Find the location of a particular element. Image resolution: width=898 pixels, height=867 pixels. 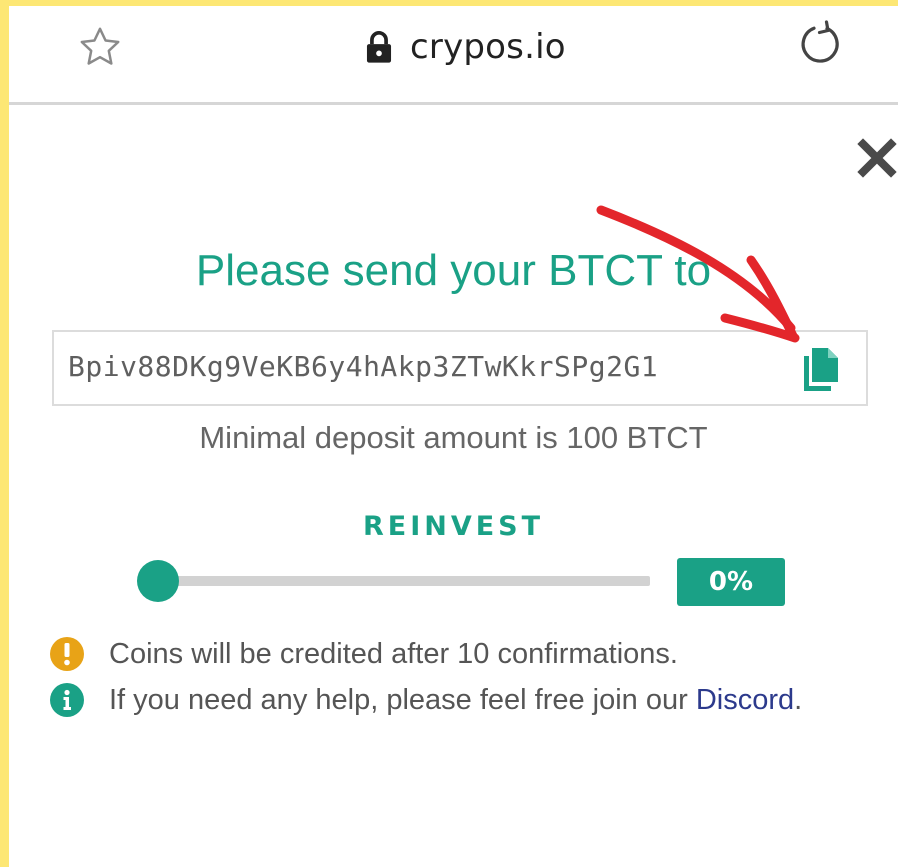

warning-icon is located at coordinates (67, 654).